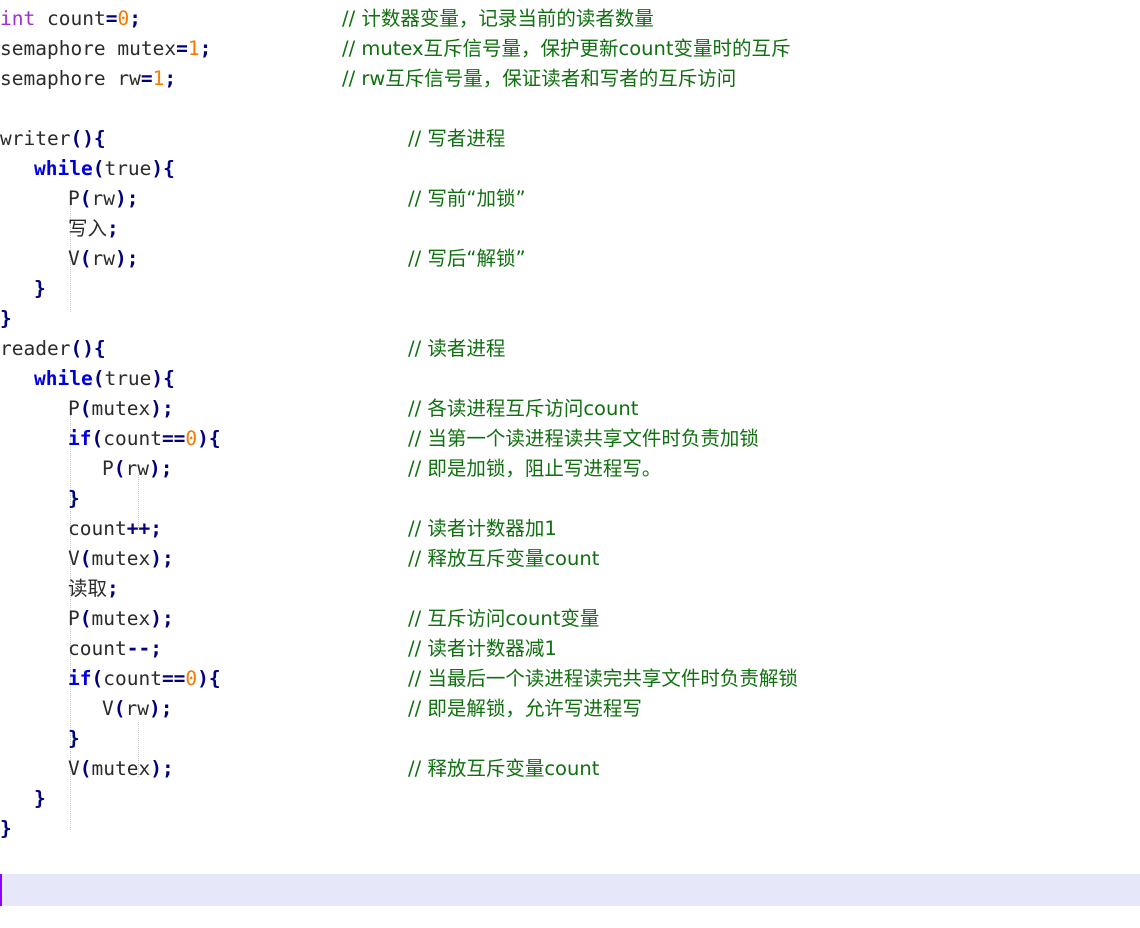 This screenshot has width=1140, height=928. Describe the element at coordinates (566, 48) in the screenshot. I see `code-comment: // mutex互斥信号量，保护更新count变量时的互斥` at that location.